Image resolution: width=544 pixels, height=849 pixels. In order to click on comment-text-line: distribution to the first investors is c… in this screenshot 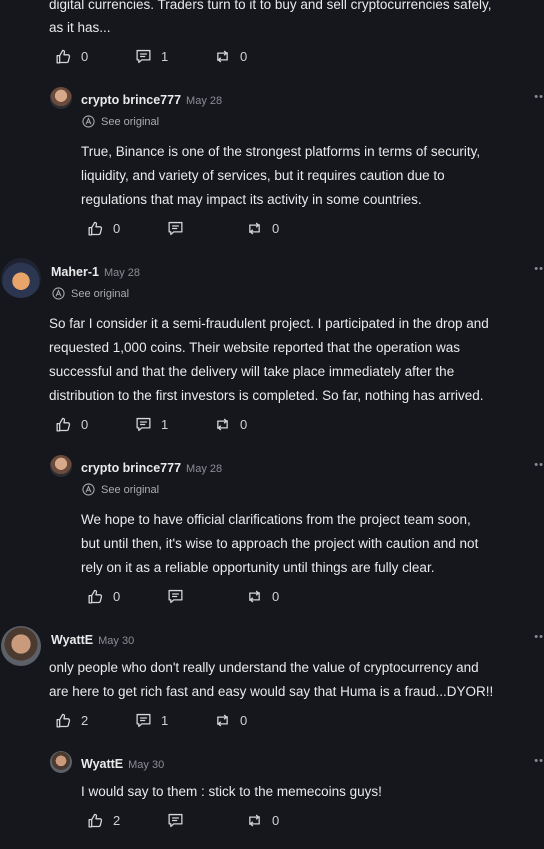, I will do `click(266, 395)`.